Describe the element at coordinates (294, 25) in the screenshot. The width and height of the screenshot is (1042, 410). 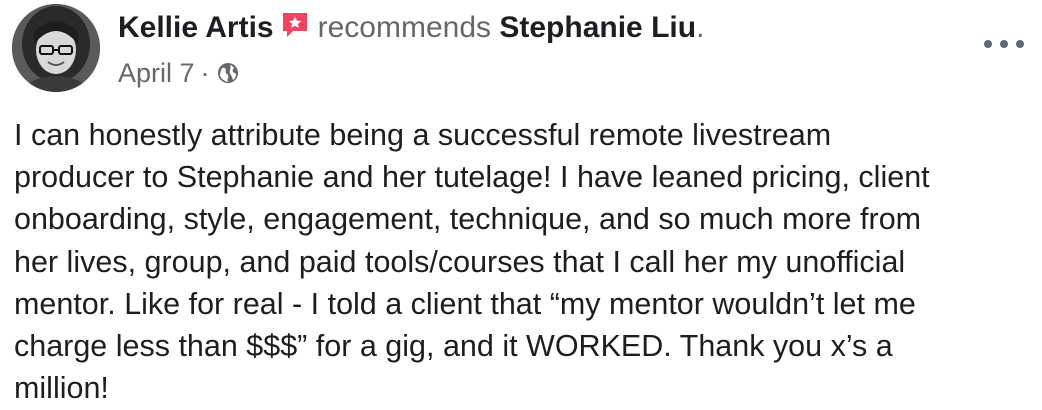
I see `recommendation-star-icon` at that location.